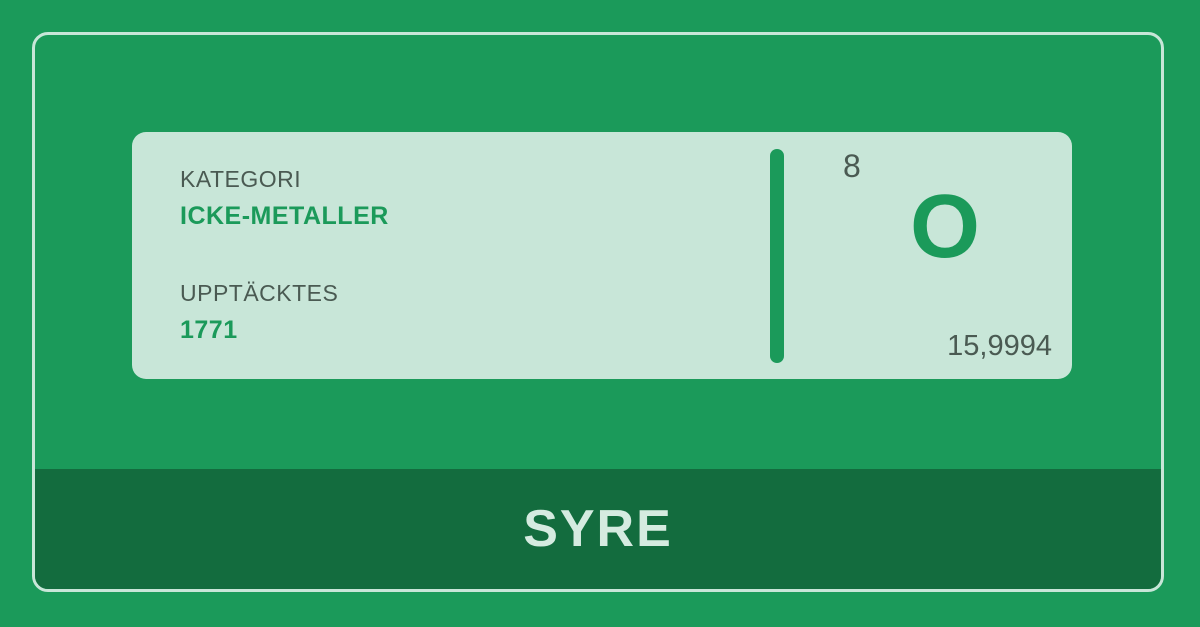 The image size is (1200, 627). I want to click on category-value: ICKE-METALLER, so click(284, 216).